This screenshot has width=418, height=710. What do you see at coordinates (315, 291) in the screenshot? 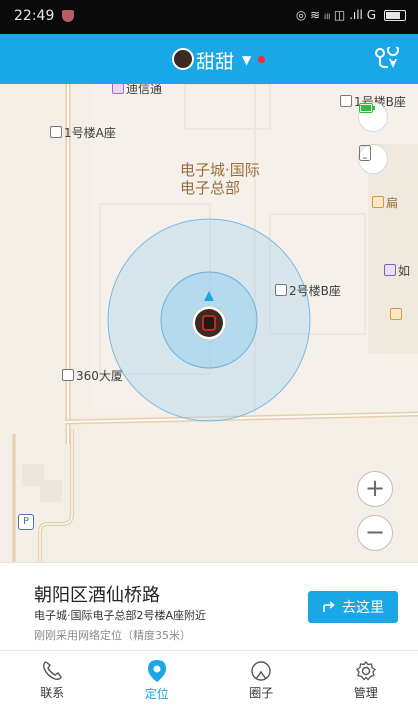
I see `map-label-text: 2号楼B座` at bounding box center [315, 291].